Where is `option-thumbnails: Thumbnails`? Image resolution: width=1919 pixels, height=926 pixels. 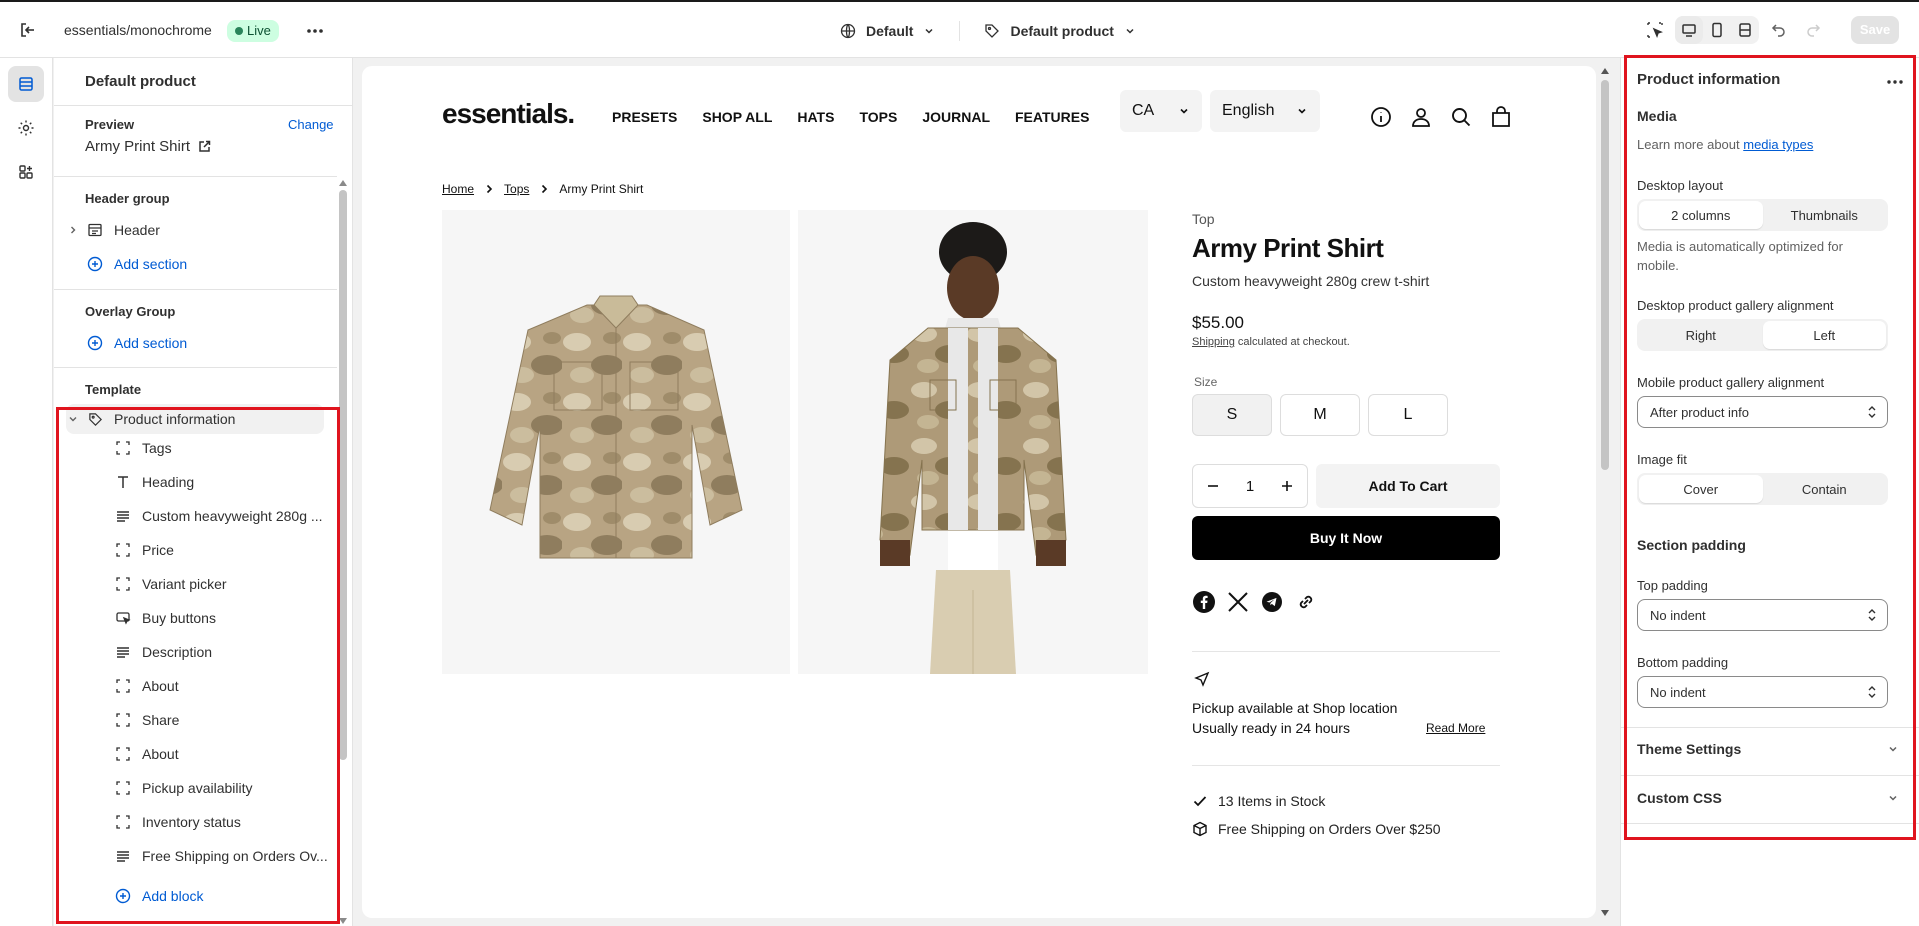 option-thumbnails: Thumbnails is located at coordinates (1825, 215).